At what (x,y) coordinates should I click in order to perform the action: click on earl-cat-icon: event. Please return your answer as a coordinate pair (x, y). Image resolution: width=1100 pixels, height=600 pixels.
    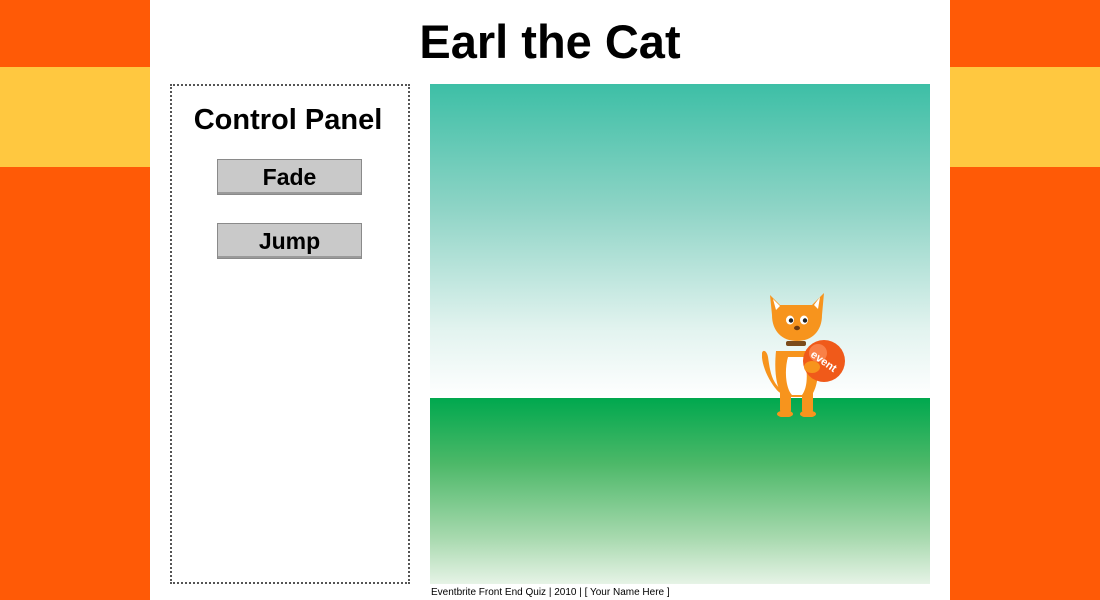
    Looking at the image, I should click on (803, 355).